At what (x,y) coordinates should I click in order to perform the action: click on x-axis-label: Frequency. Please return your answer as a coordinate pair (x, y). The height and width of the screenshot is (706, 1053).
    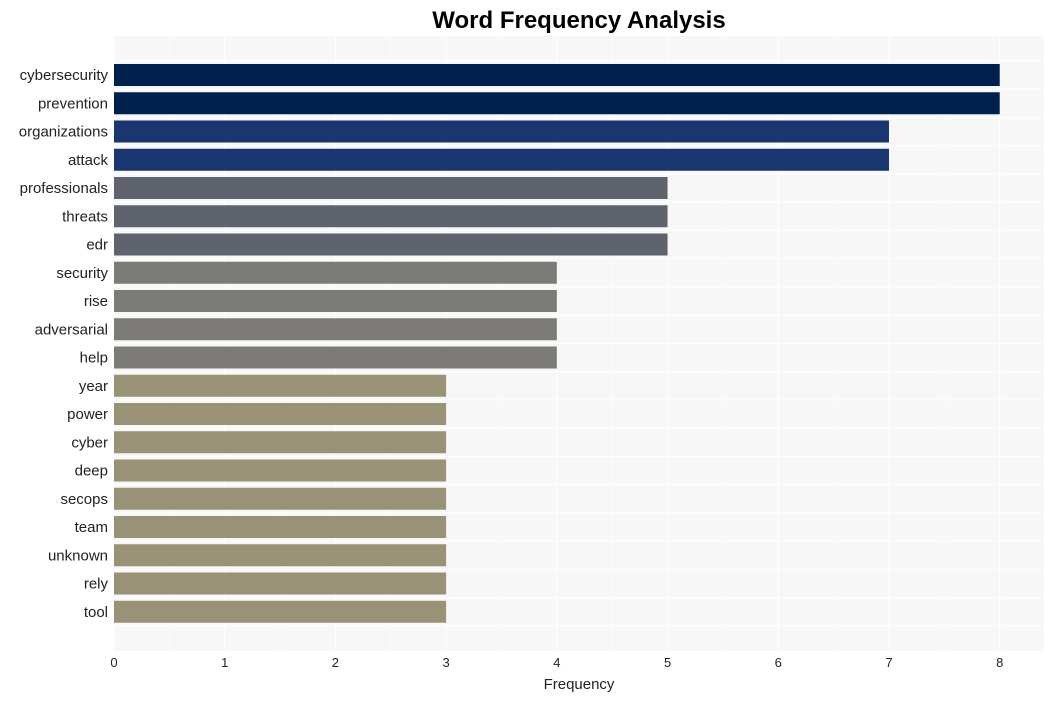
    Looking at the image, I should click on (579, 684).